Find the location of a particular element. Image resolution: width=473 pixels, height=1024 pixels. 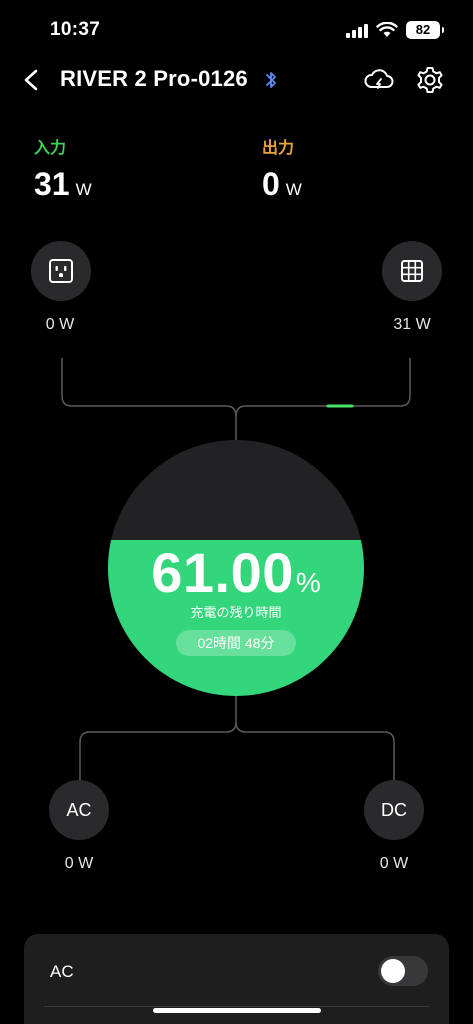

header: RIVER 2 Pro-0126 is located at coordinates (236, 80).